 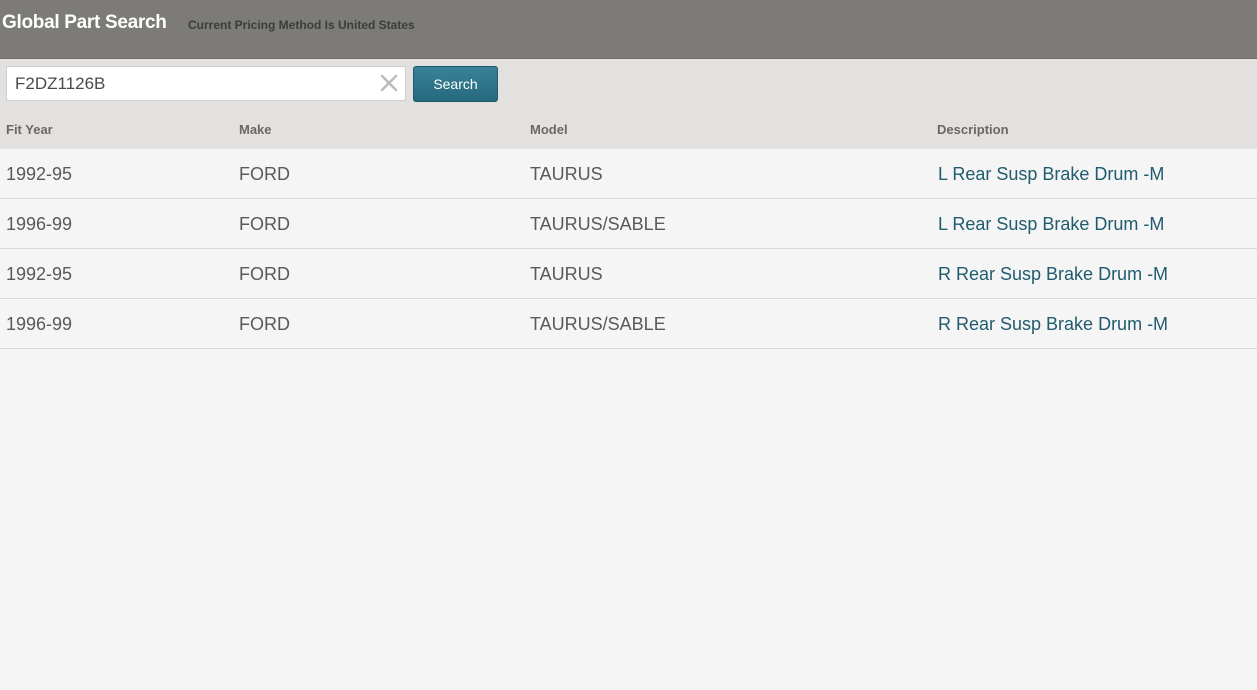 What do you see at coordinates (455, 84) in the screenshot?
I see `search-button: Search` at bounding box center [455, 84].